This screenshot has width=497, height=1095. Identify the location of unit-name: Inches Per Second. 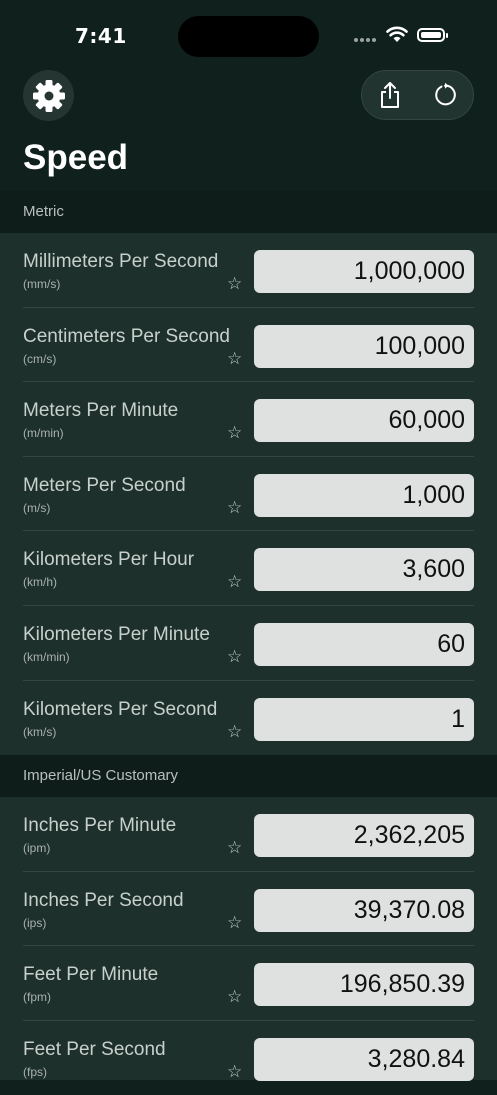
(103, 900).